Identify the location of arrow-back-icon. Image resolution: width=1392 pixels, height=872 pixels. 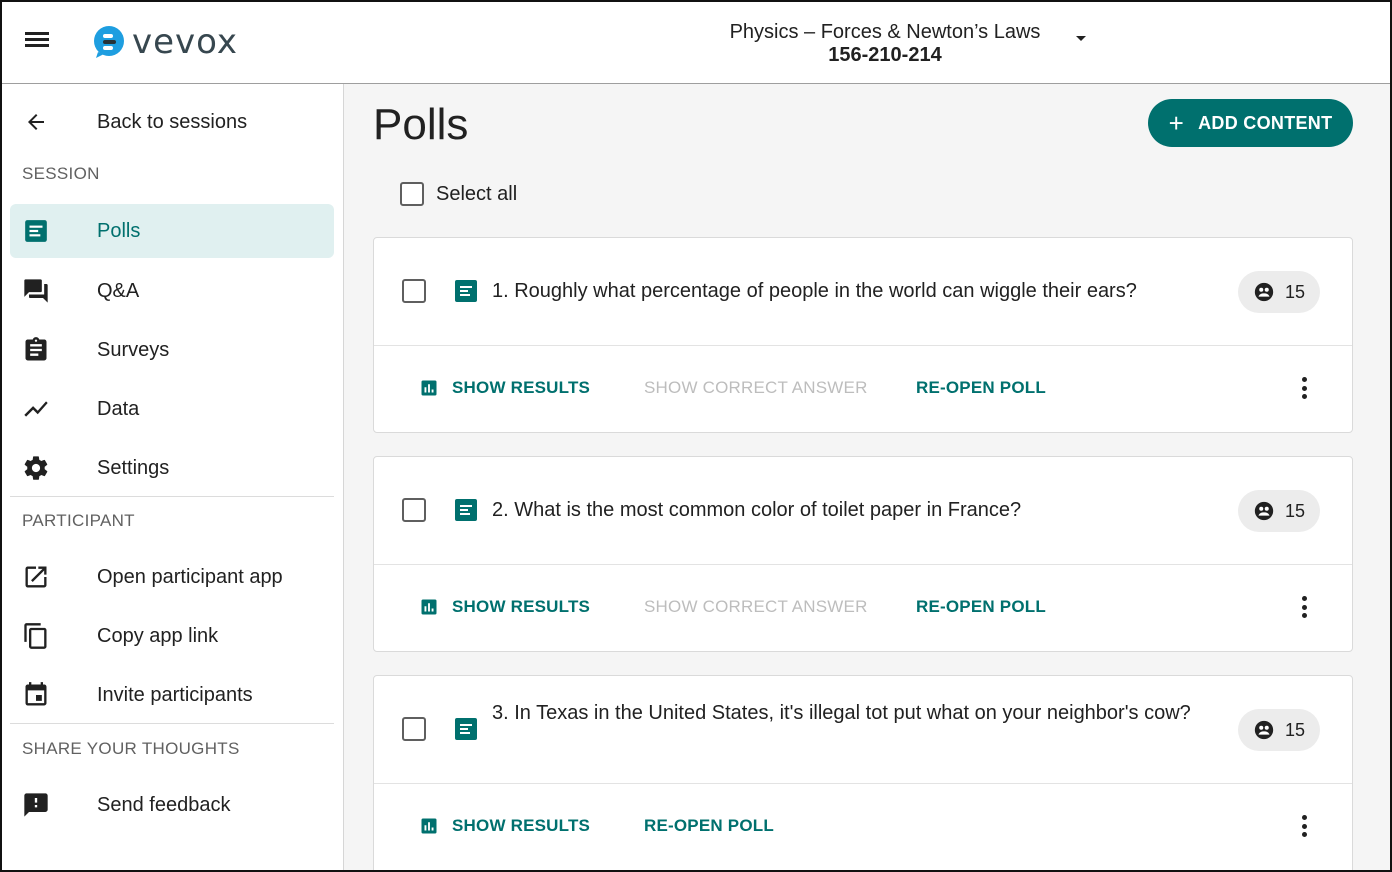
(36, 122).